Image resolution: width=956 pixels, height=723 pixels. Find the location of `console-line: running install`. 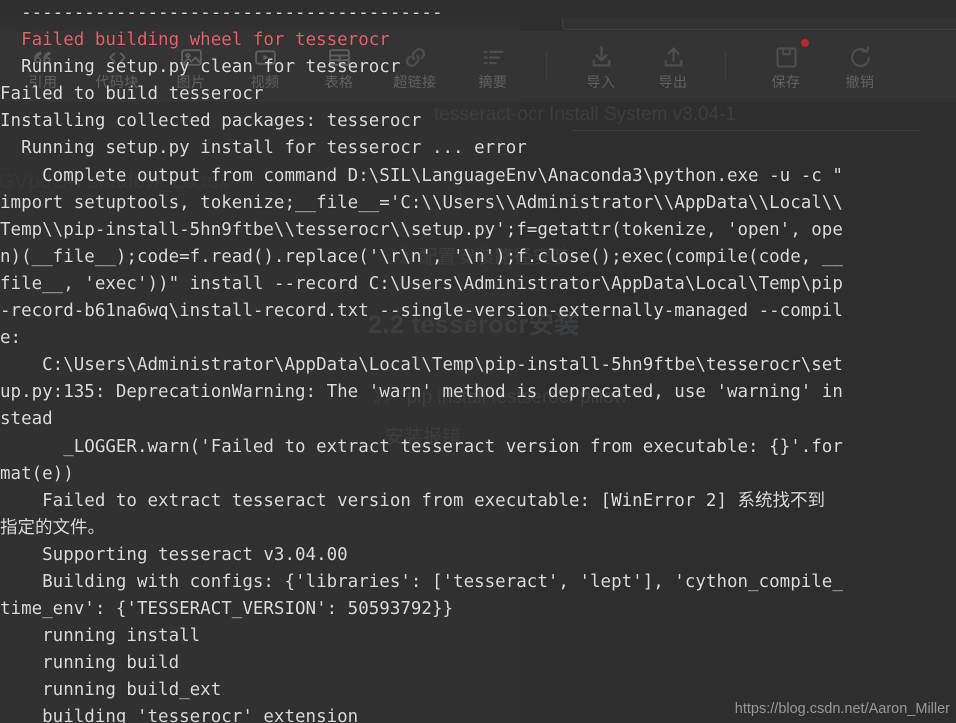

console-line: running install is located at coordinates (100, 636).